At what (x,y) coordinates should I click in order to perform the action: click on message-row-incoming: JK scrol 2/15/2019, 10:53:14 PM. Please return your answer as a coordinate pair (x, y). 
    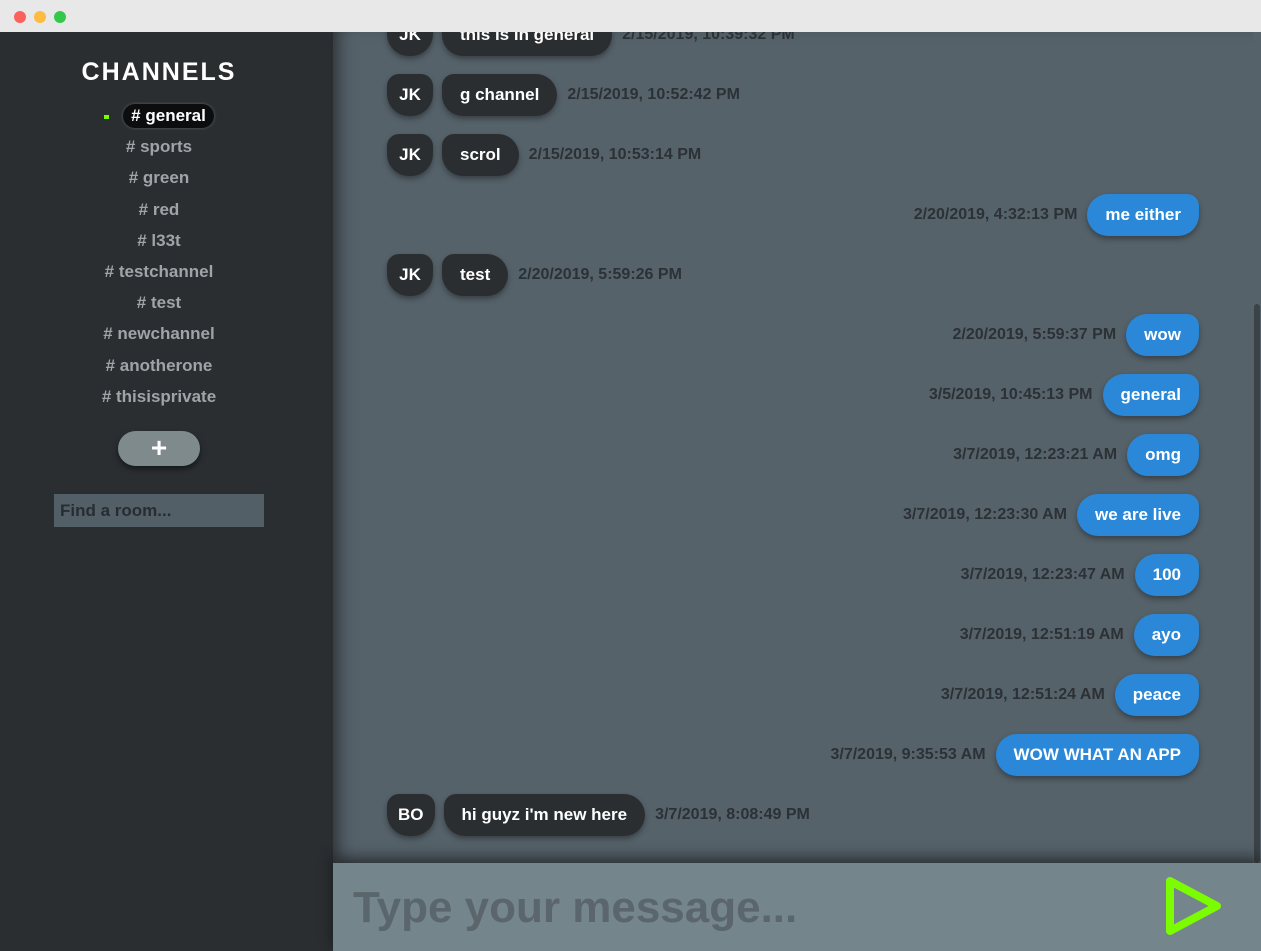
    Looking at the image, I should click on (544, 155).